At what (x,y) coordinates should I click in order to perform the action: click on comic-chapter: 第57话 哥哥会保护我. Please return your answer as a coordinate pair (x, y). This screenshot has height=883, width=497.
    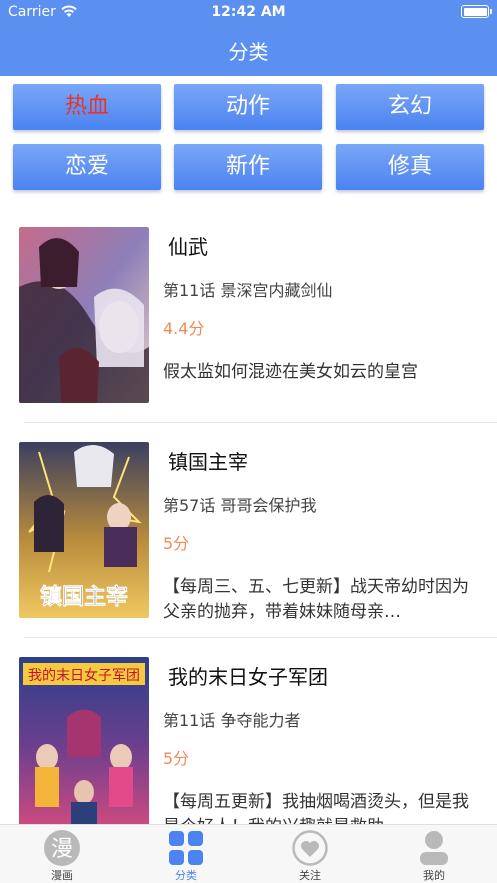
    Looking at the image, I should click on (240, 505).